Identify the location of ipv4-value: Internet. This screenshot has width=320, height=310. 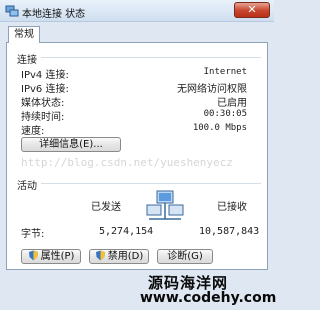
(225, 72).